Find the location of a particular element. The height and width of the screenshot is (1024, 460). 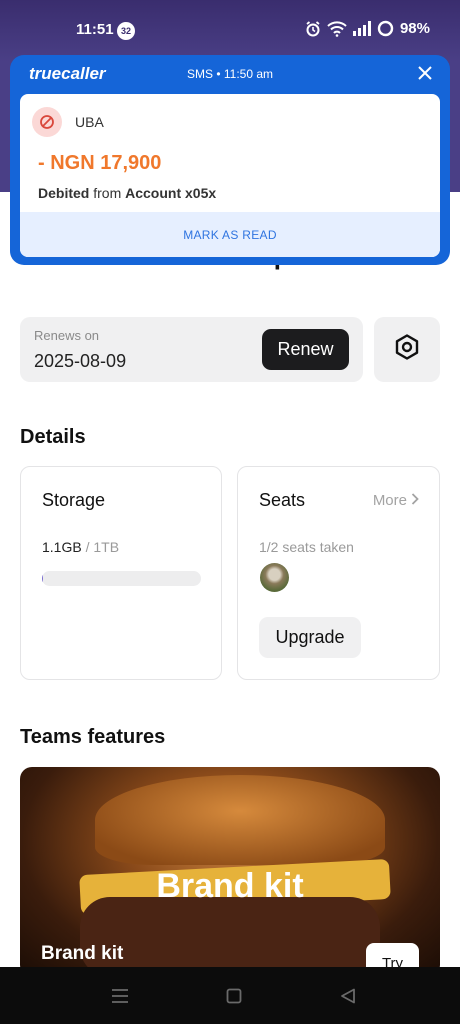

notification-count-badge: 32 is located at coordinates (126, 31).